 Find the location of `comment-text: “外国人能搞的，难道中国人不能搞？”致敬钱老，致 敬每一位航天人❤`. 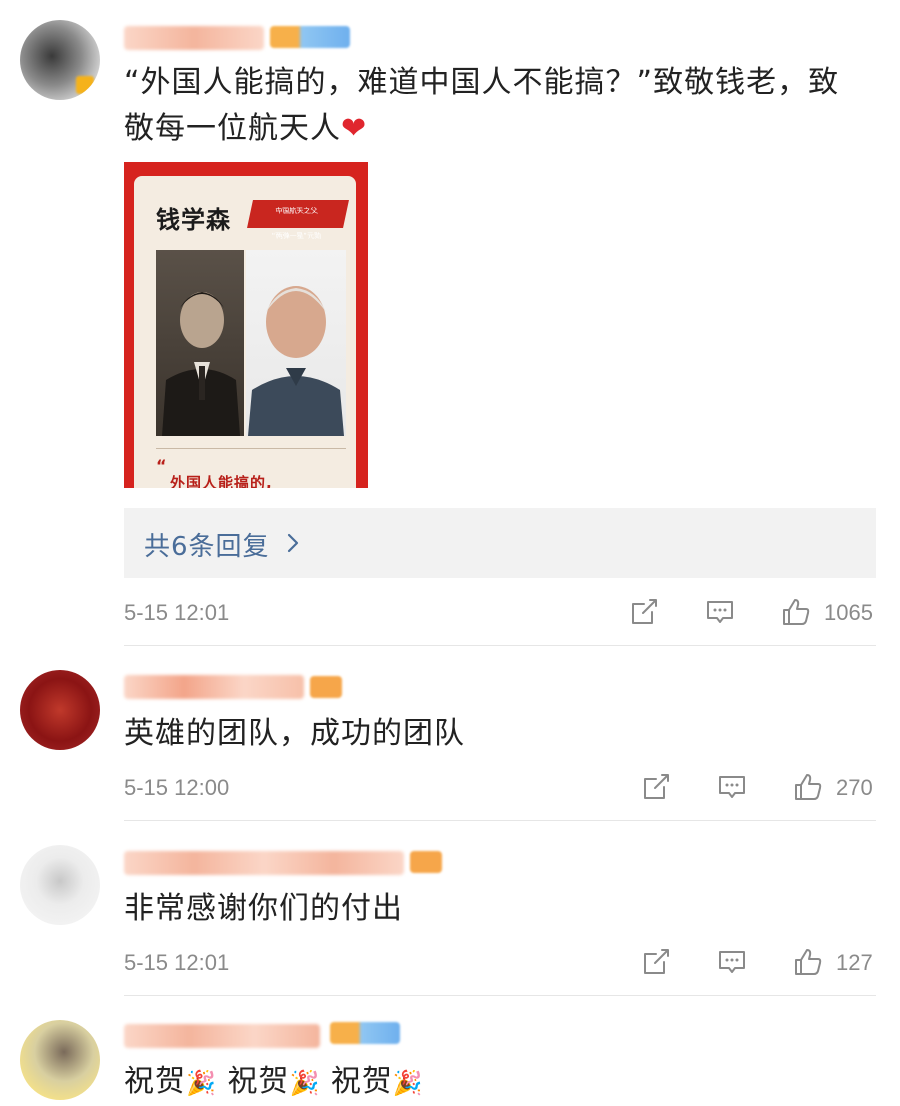

comment-text: “外国人能搞的，难道中国人不能搞？”致敬钱老，致 敬每一位航天人❤ is located at coordinates (481, 106).